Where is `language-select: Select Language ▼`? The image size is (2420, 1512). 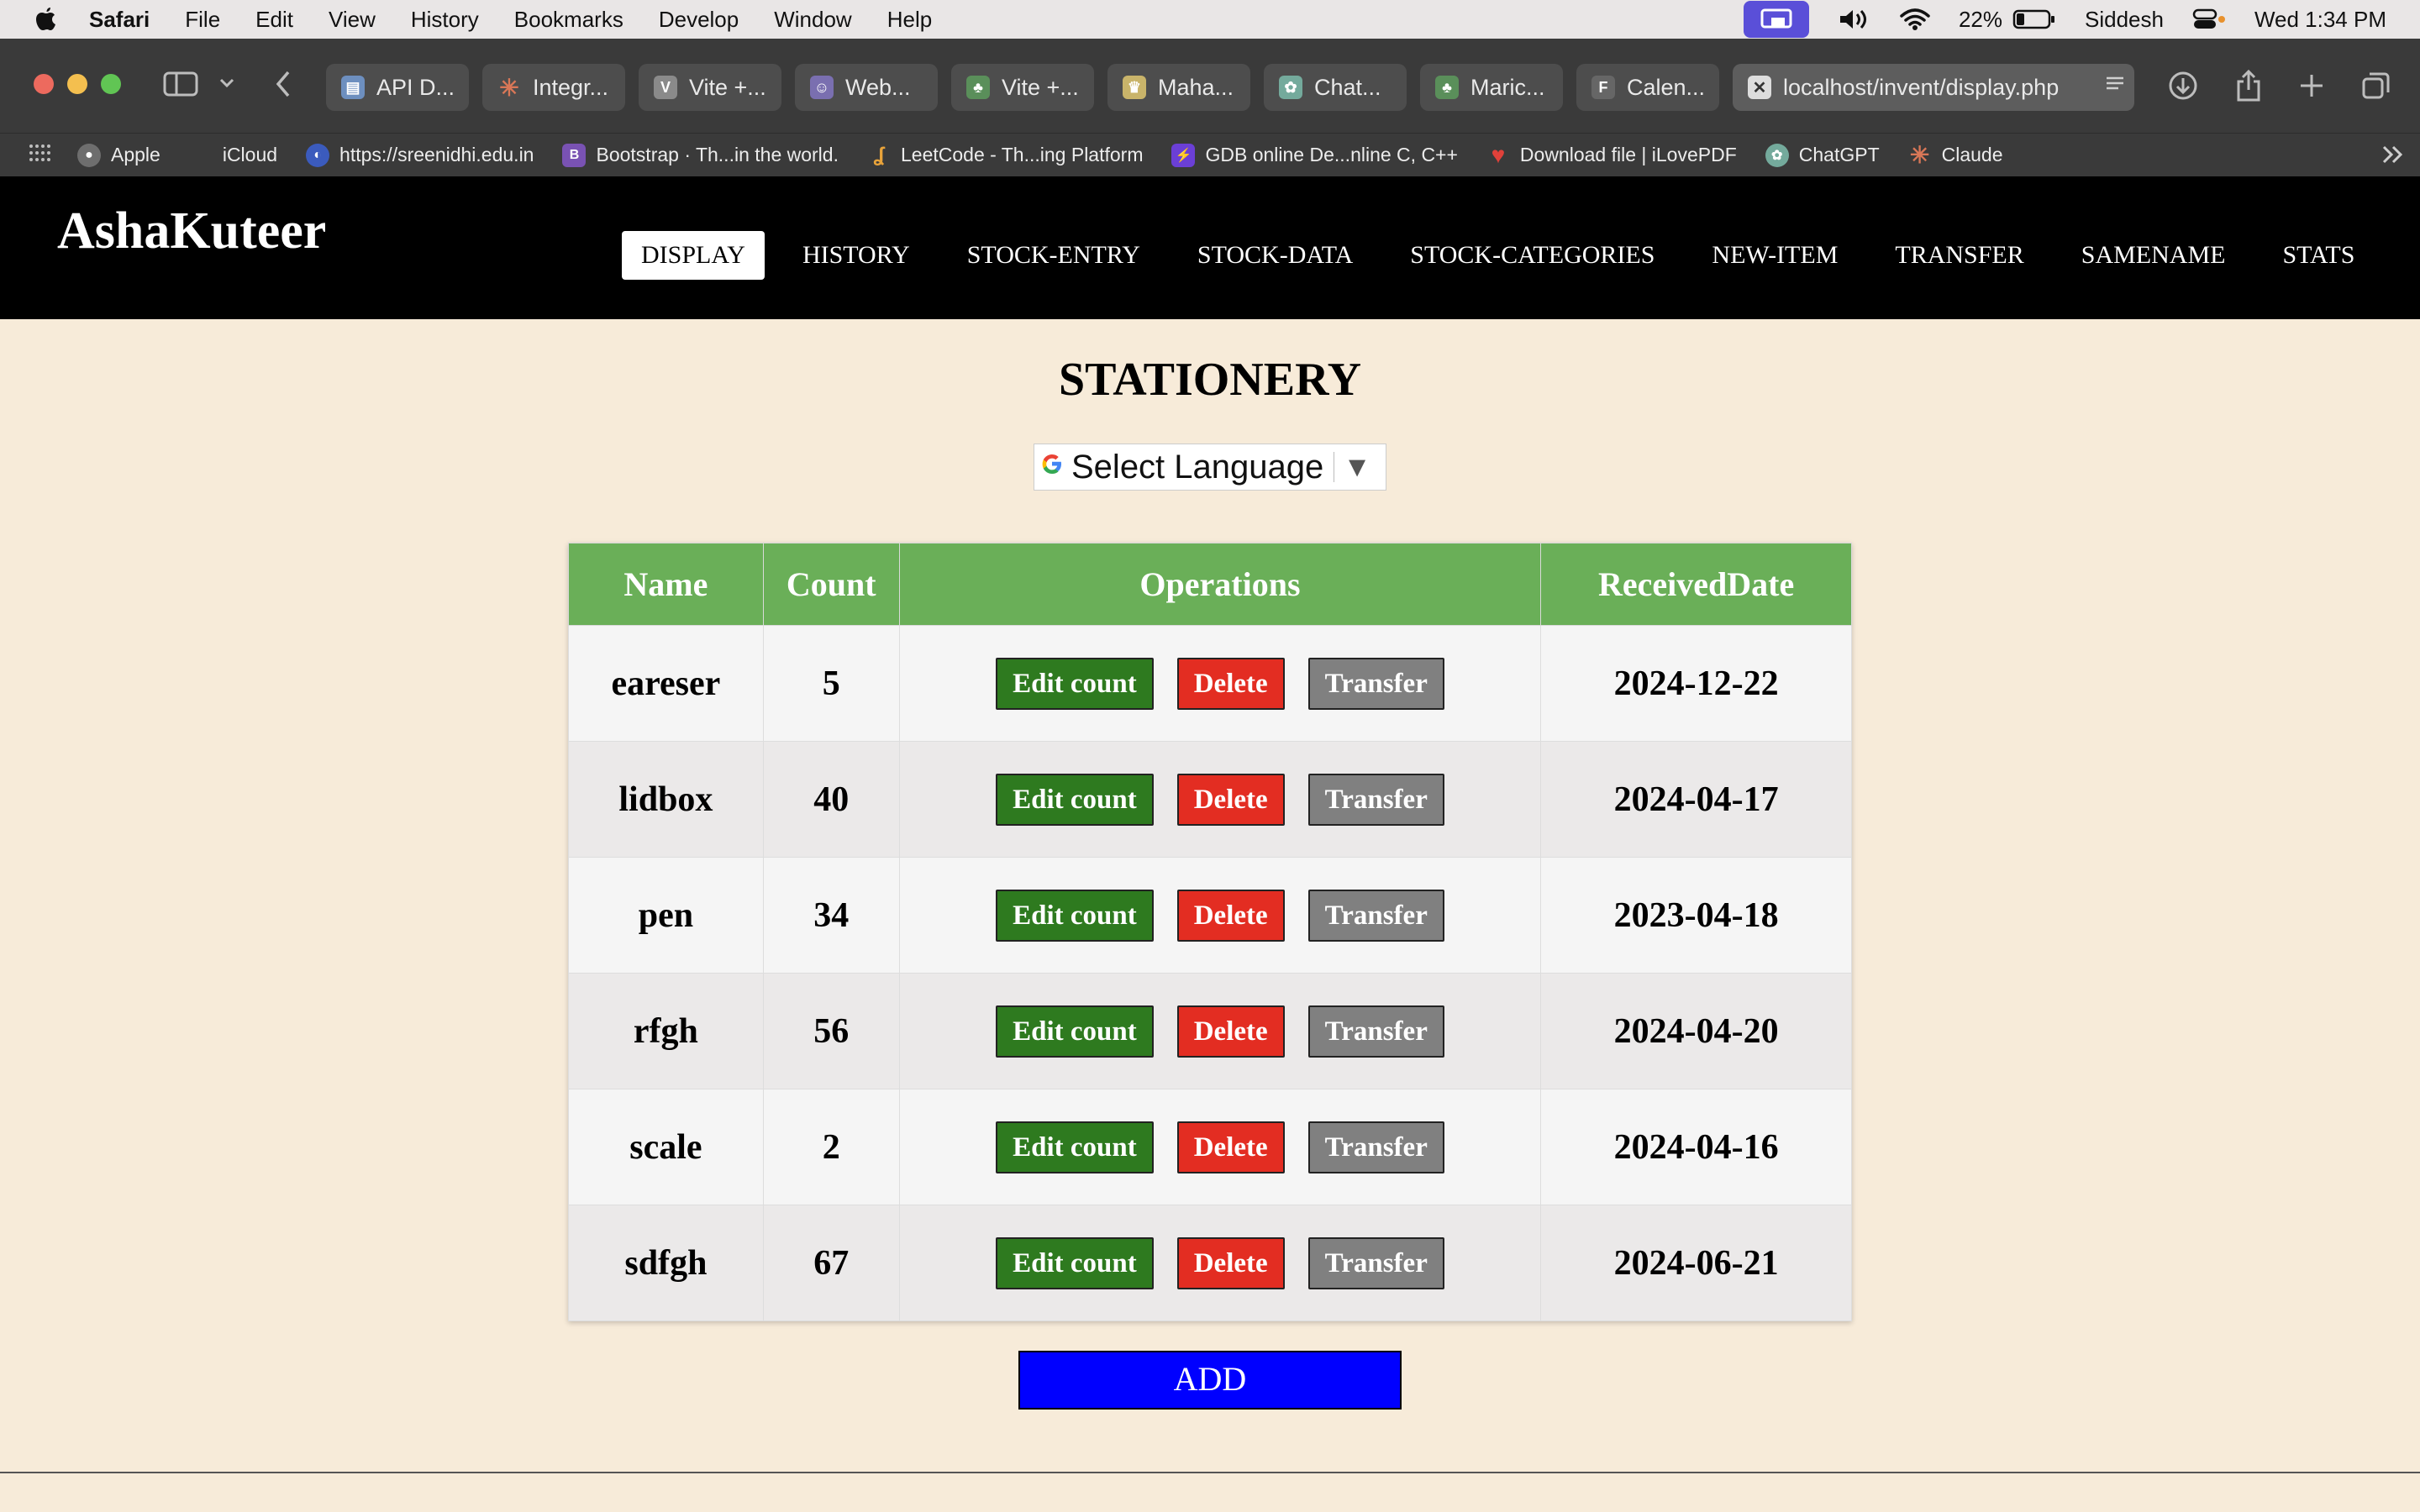
language-select: Select Language ▼ is located at coordinates (1210, 467).